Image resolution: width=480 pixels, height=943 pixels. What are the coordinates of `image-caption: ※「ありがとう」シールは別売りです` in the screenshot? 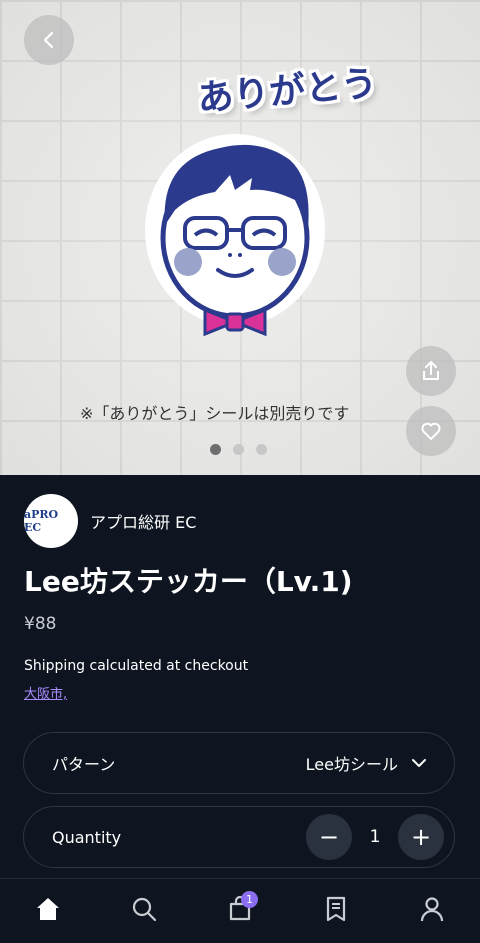 It's located at (215, 413).